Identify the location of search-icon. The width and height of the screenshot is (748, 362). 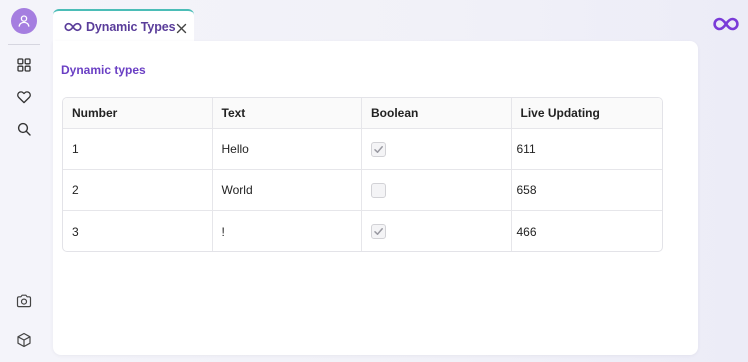
(24, 129).